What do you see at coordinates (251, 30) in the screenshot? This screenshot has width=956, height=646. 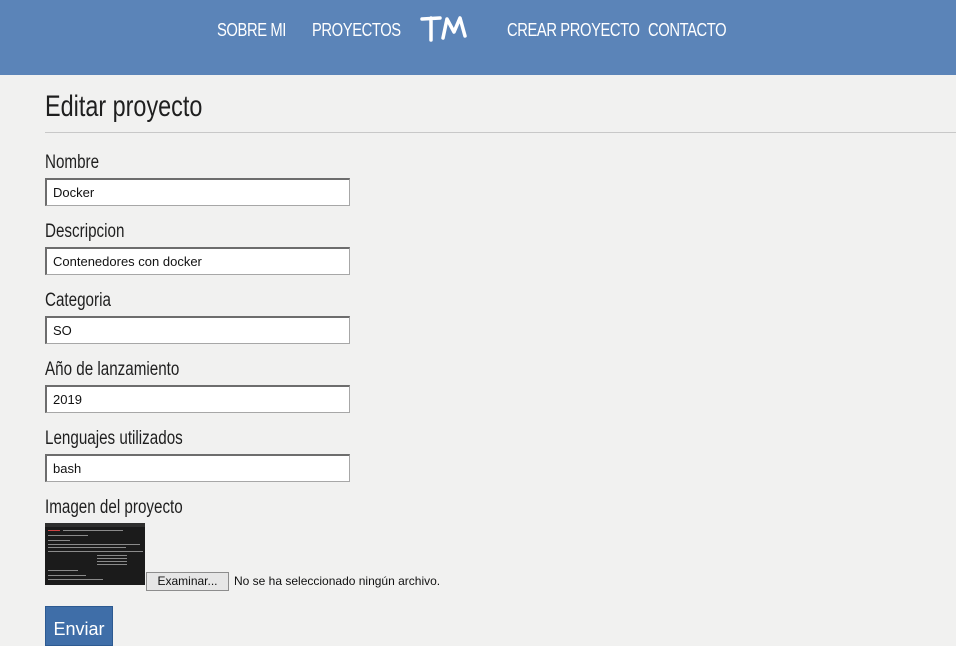 I see `nav-link-sobre-mi: SOBRE MI` at bounding box center [251, 30].